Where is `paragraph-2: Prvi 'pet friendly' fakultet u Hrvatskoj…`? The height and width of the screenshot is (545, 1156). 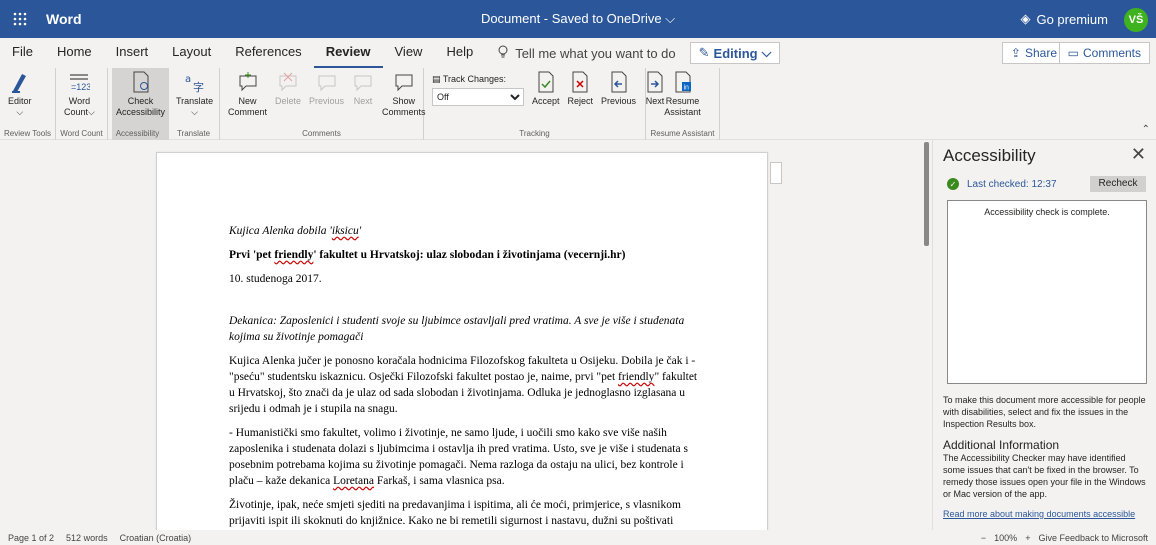
paragraph-2: Prvi 'pet friendly' fakultet u Hrvatskoj… is located at coordinates (464, 255).